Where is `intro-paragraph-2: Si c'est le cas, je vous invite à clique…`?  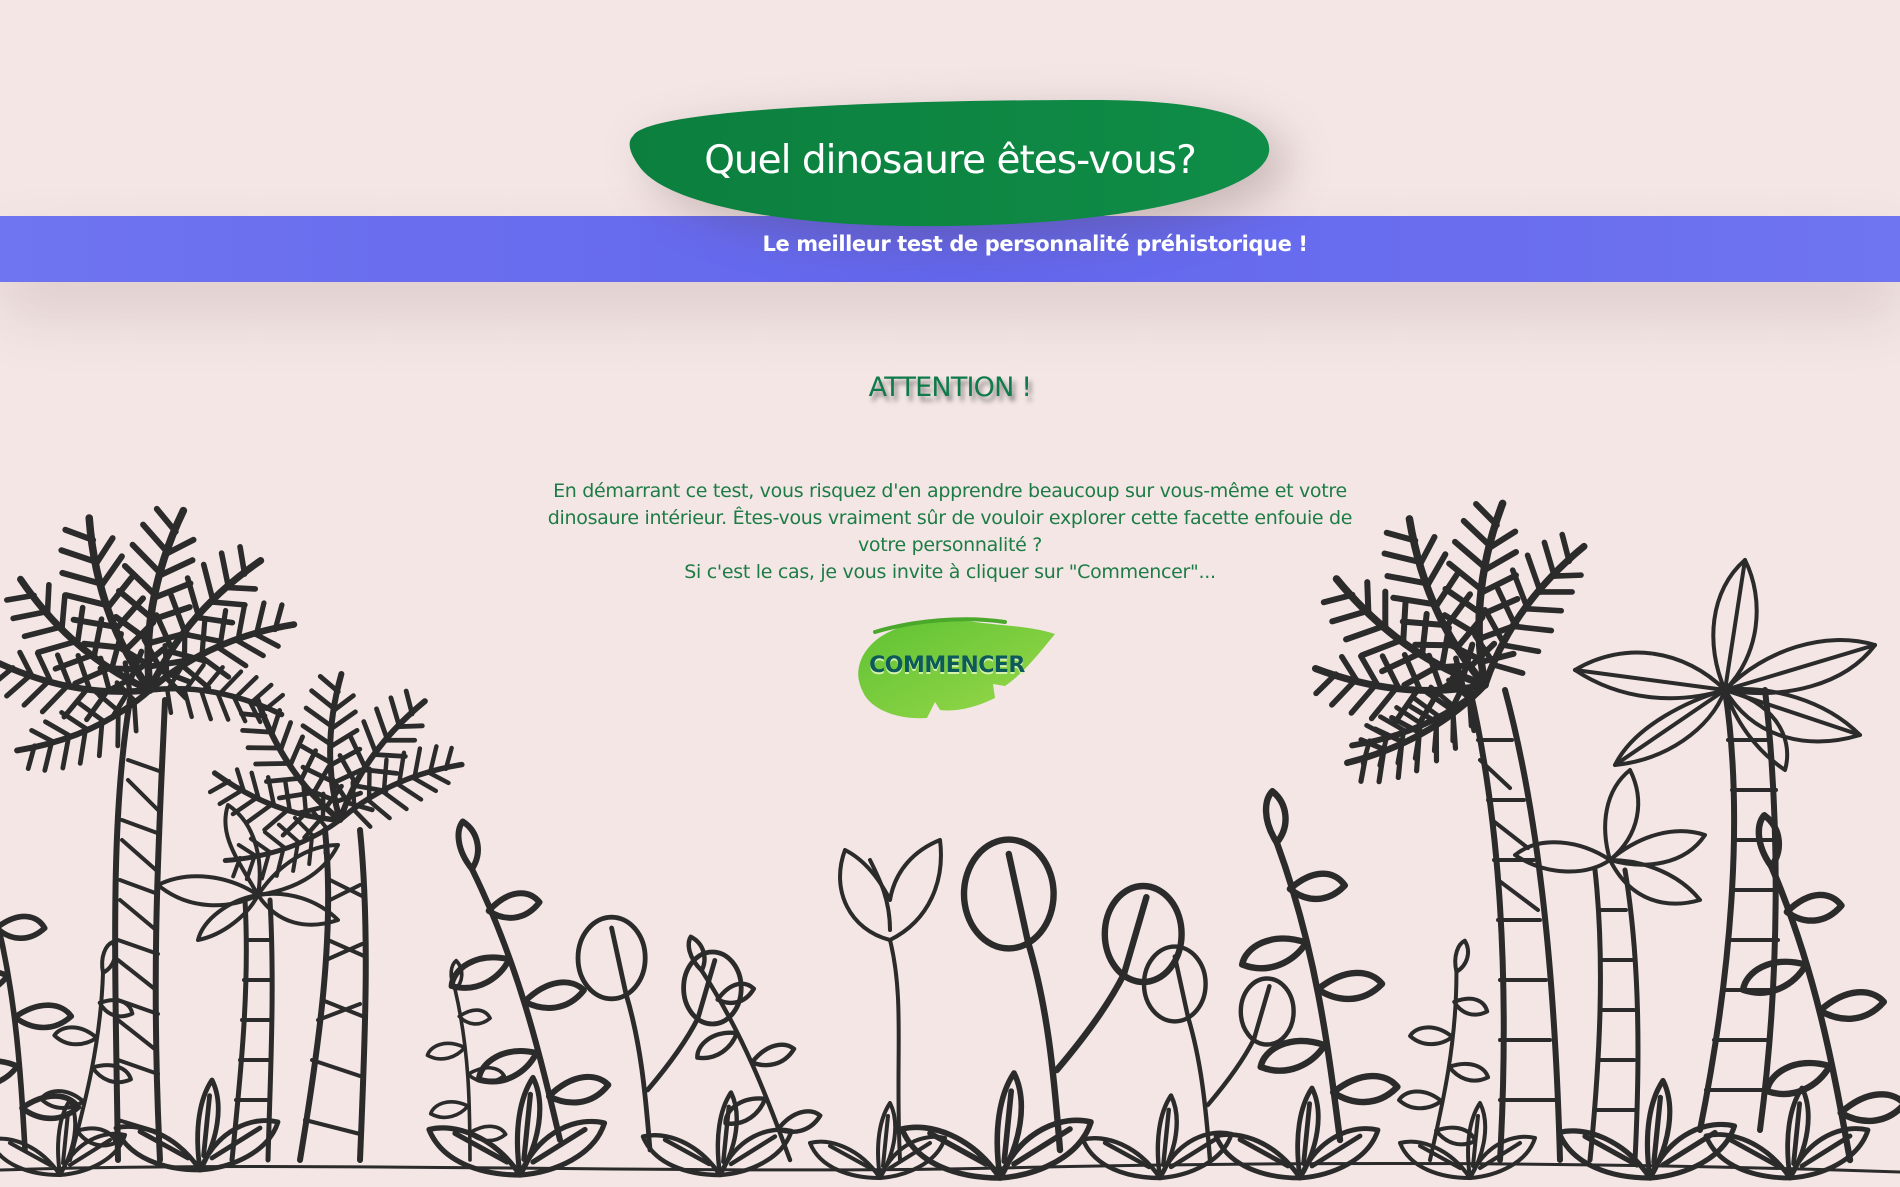 intro-paragraph-2: Si c'est le cas, je vous invite à clique… is located at coordinates (950, 572).